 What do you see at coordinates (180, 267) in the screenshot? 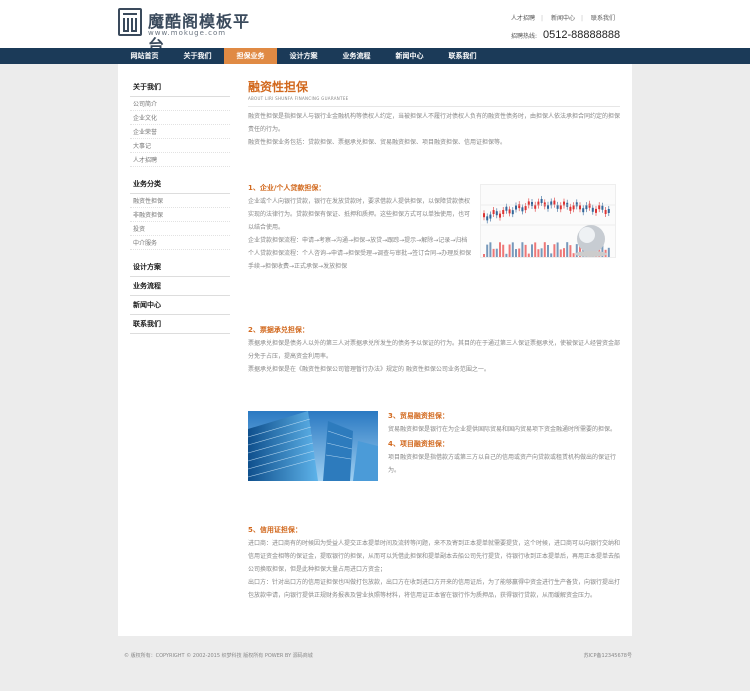
I see `sidebar-category-design: 设计方案` at bounding box center [180, 267].